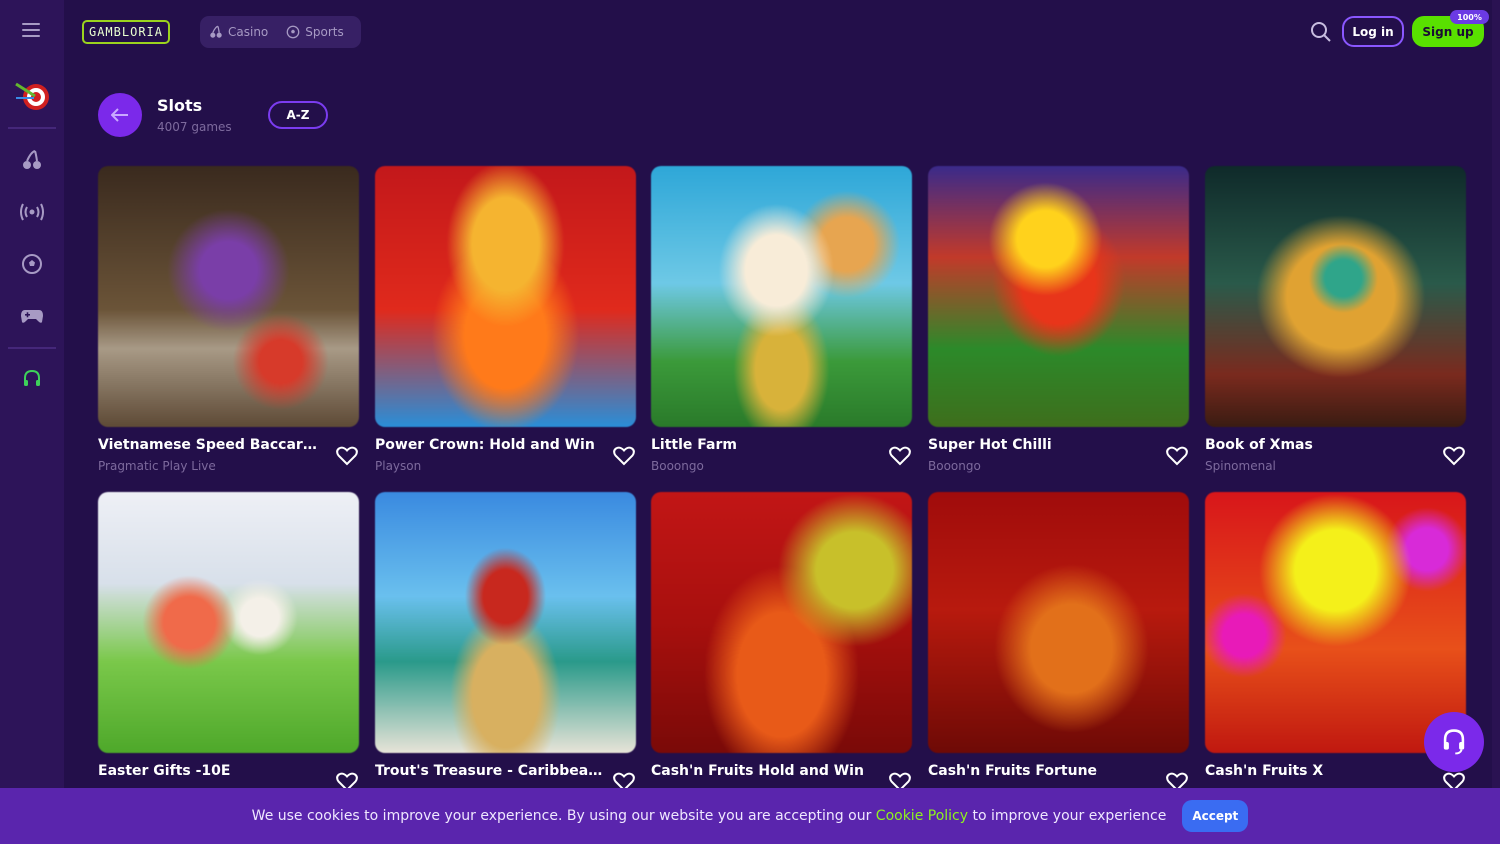  What do you see at coordinates (757, 771) in the screenshot?
I see `game-title: Cash'n Fruits Hold and Win` at bounding box center [757, 771].